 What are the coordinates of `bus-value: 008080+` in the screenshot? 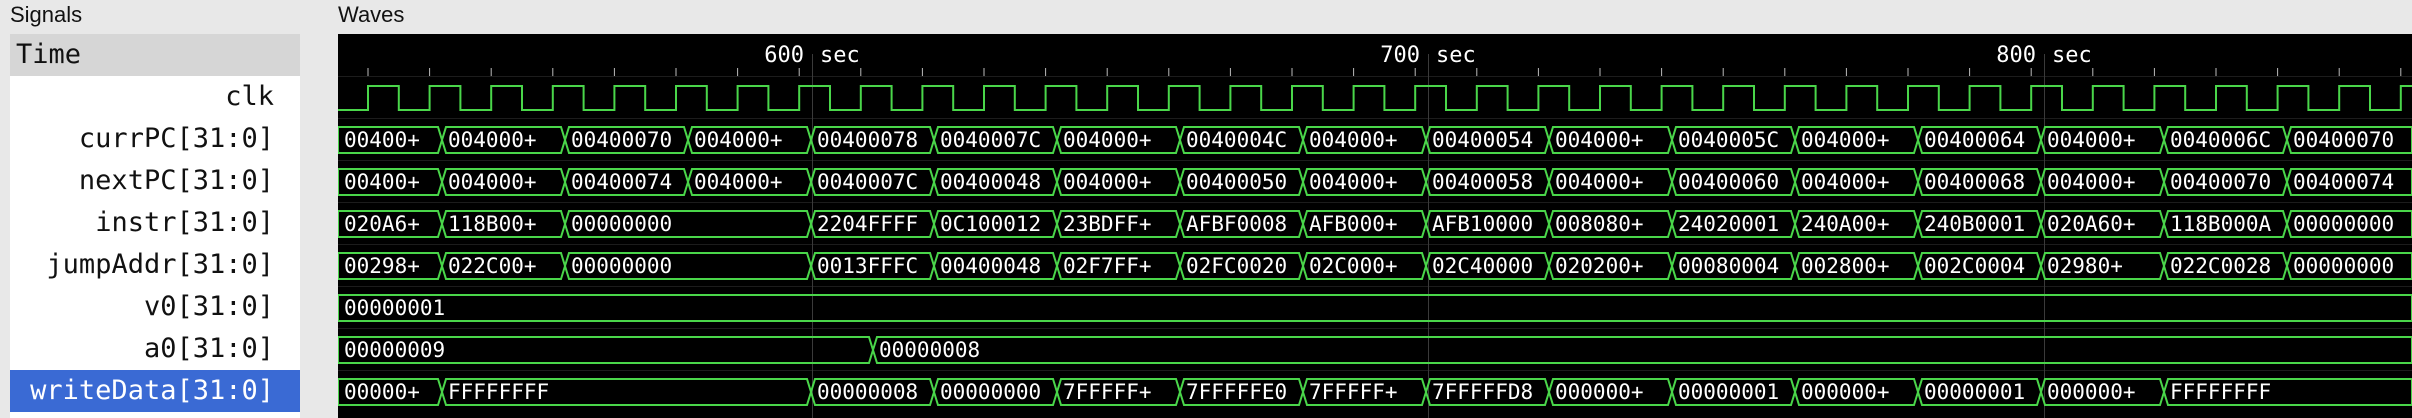 It's located at (1599, 224).